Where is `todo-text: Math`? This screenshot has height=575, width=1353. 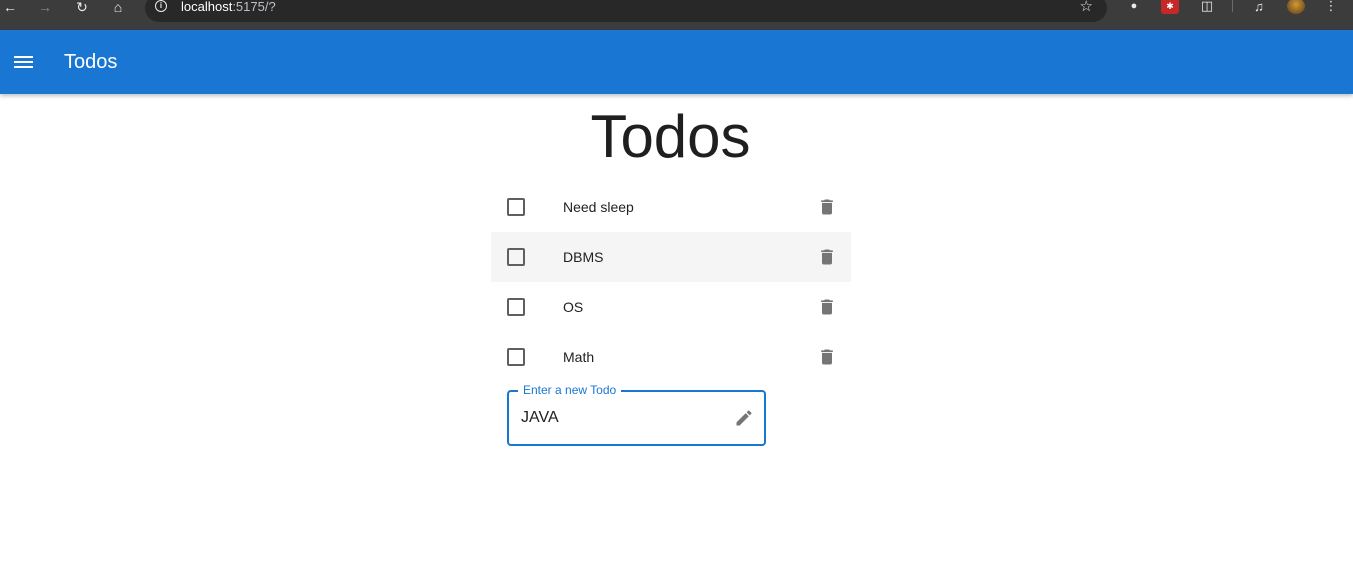
todo-text: Math is located at coordinates (579, 357).